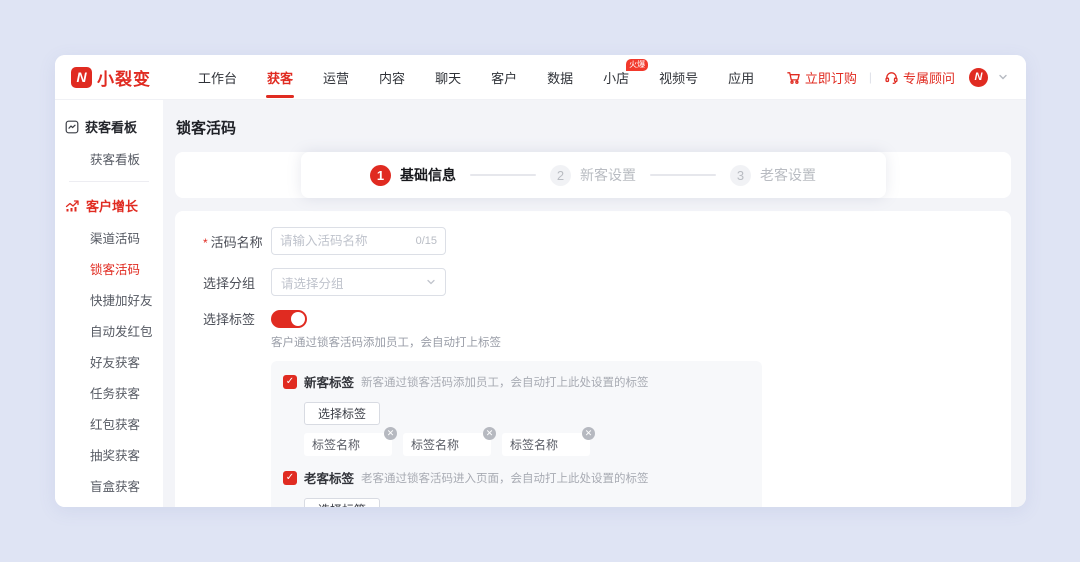 The image size is (1080, 562). What do you see at coordinates (109, 485) in the screenshot?
I see `sidebar-item-blindbox-acq: 盲盒获客` at bounding box center [109, 485].